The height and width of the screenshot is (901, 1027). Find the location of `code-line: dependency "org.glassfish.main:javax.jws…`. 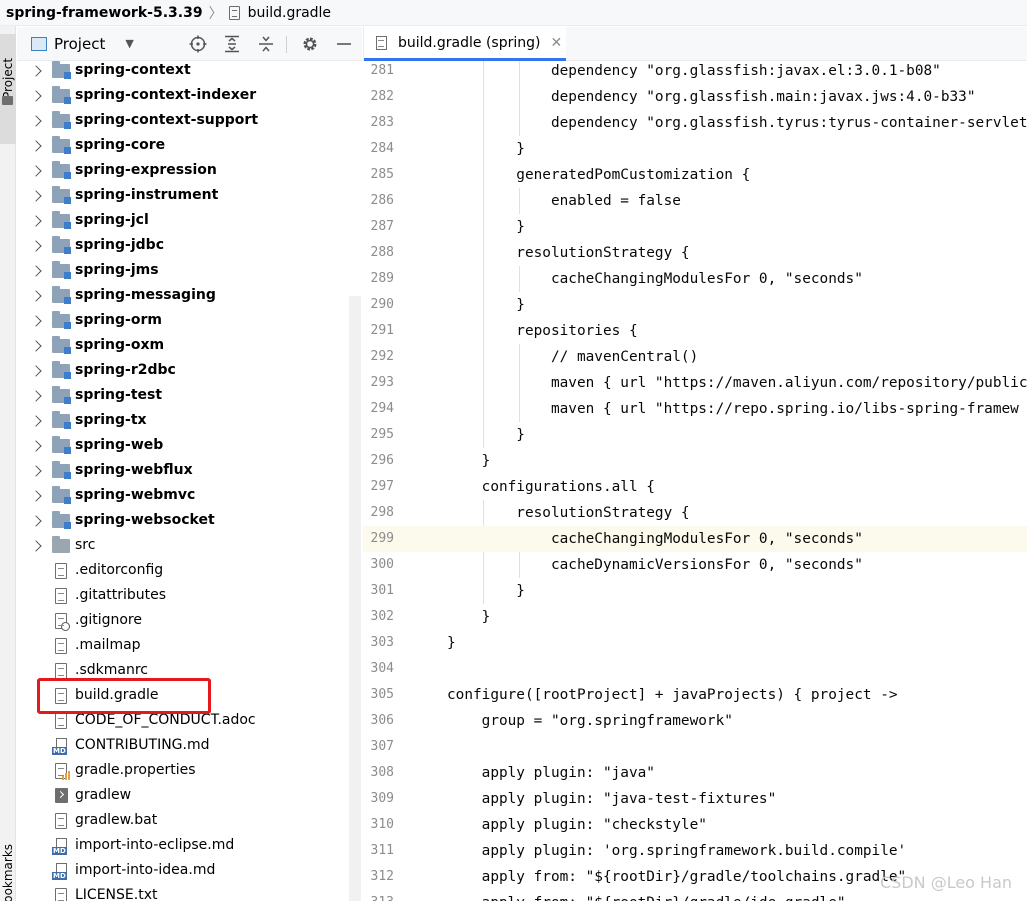

code-line: dependency "org.glassfish.main:javax.jws… is located at coordinates (711, 97).